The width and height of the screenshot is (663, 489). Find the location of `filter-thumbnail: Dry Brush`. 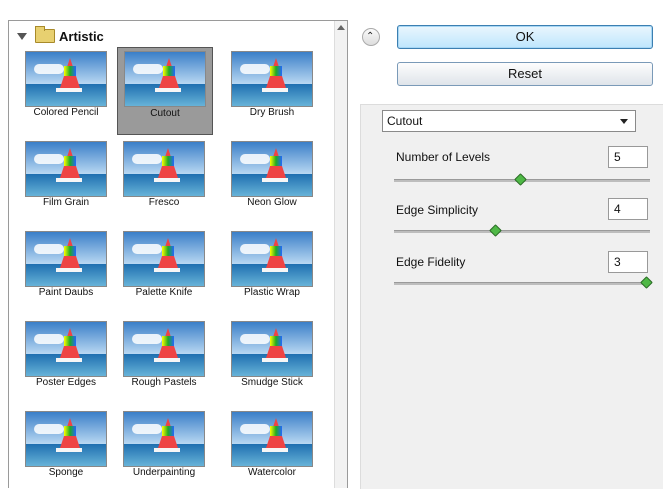

filter-thumbnail: Dry Brush is located at coordinates (272, 90).